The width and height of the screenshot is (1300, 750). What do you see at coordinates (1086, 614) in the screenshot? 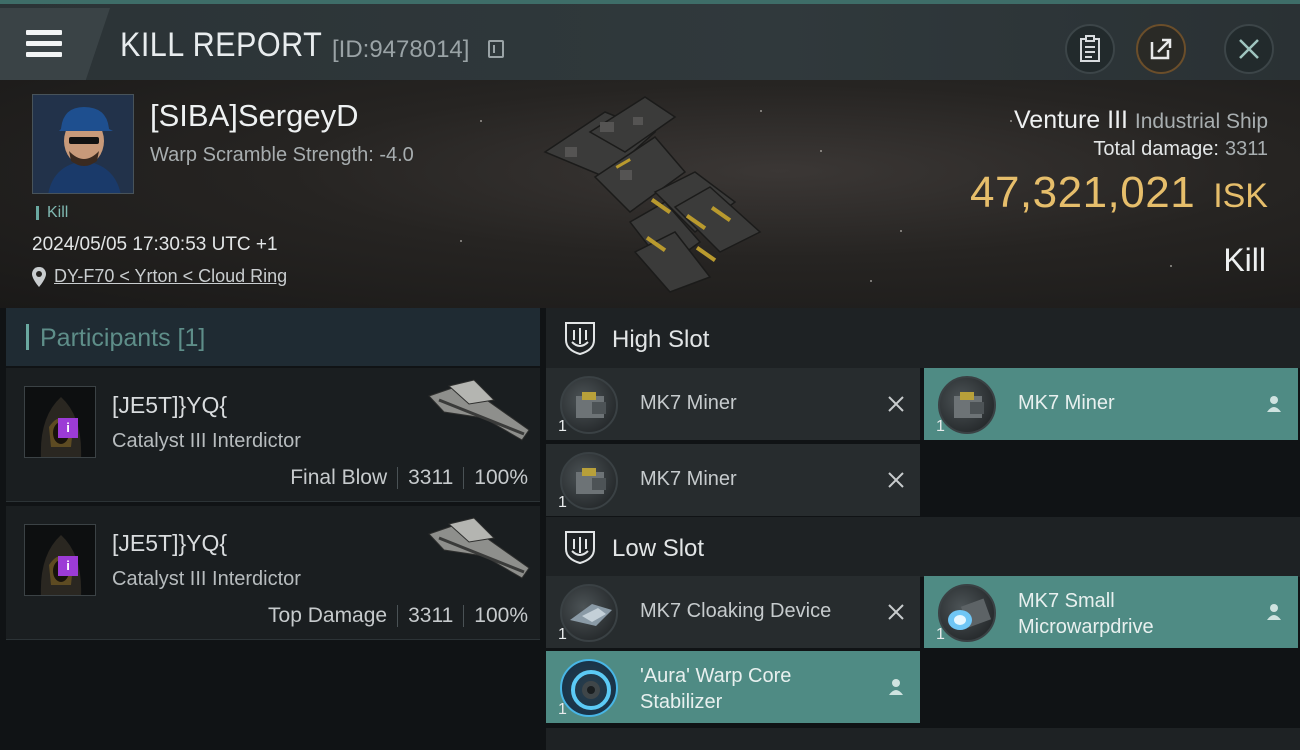
I see `module-name: MK7 Small Microwarpdrive` at bounding box center [1086, 614].